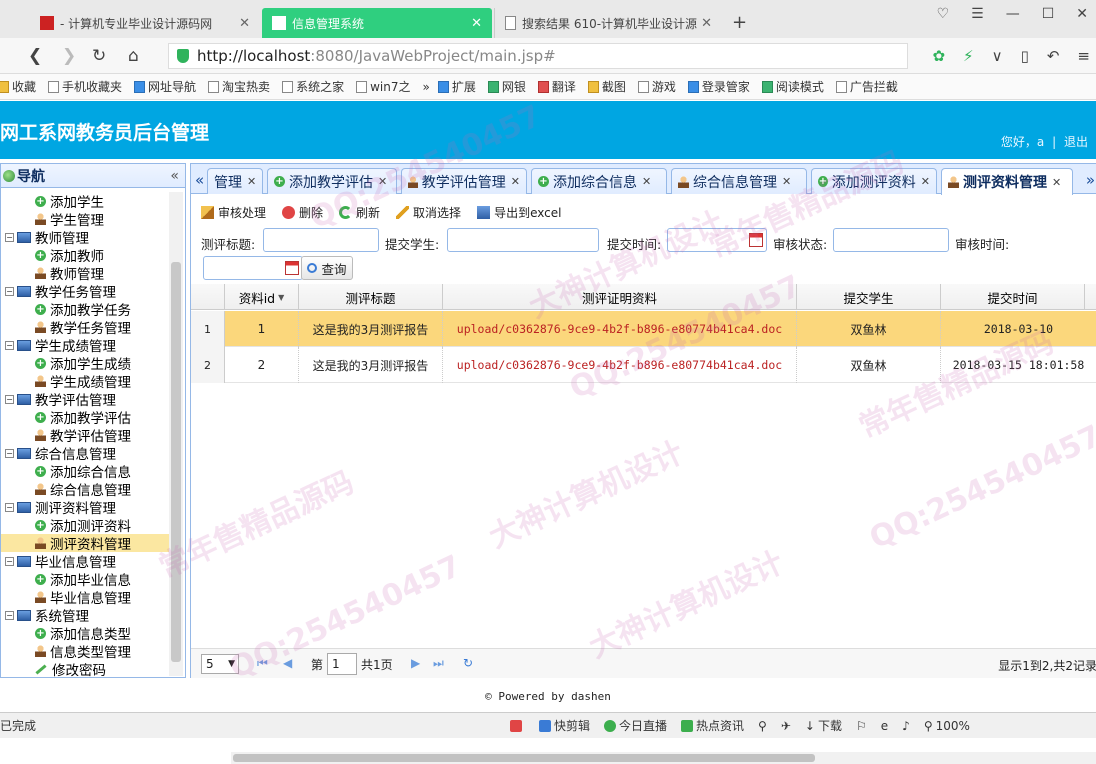 This screenshot has width=1096, height=764. What do you see at coordinates (1076, 142) in the screenshot?
I see `logout-link: 退出` at bounding box center [1076, 142].